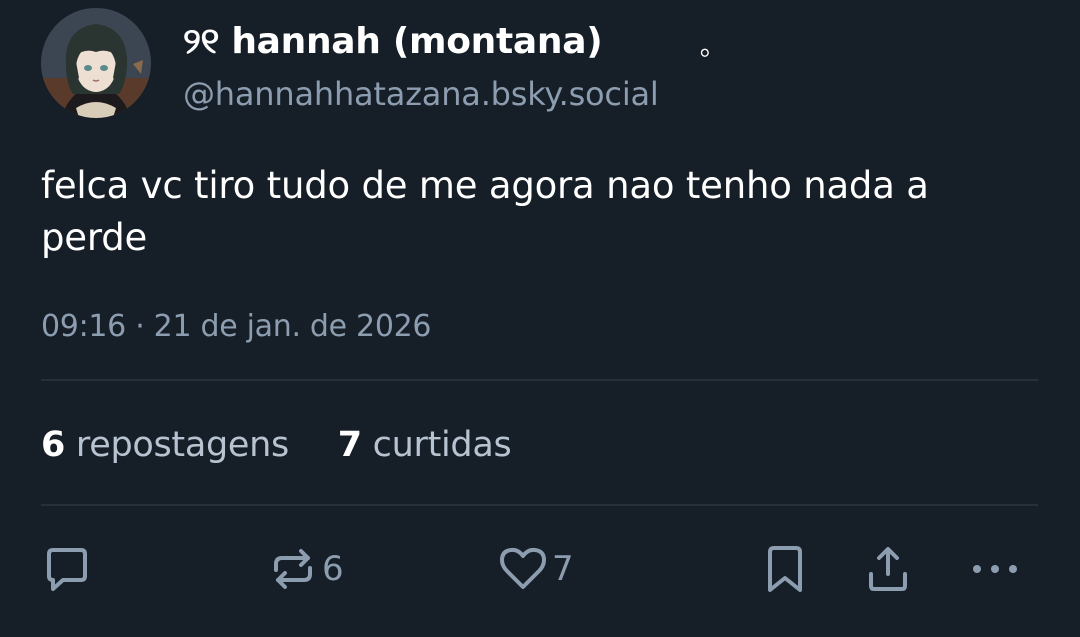 The image size is (1080, 637). I want to click on post-stats: 6 repostagens 7 curtidas, so click(295, 445).